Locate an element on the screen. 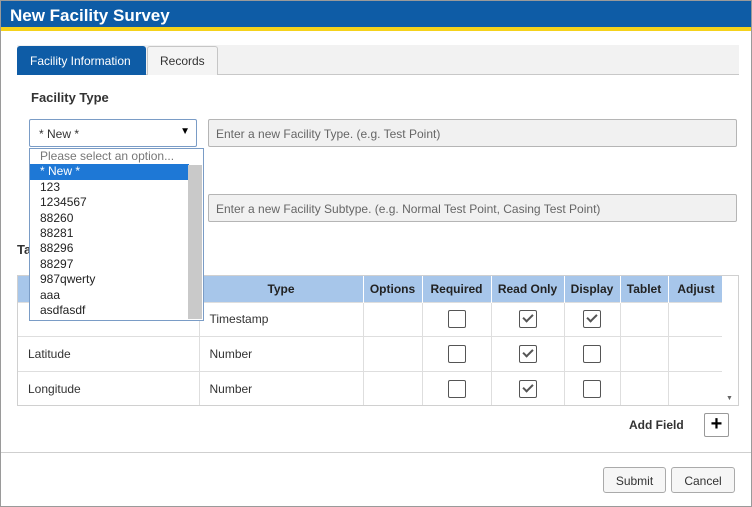 The image size is (752, 507). field-name-cell: Latitude is located at coordinates (109, 353).